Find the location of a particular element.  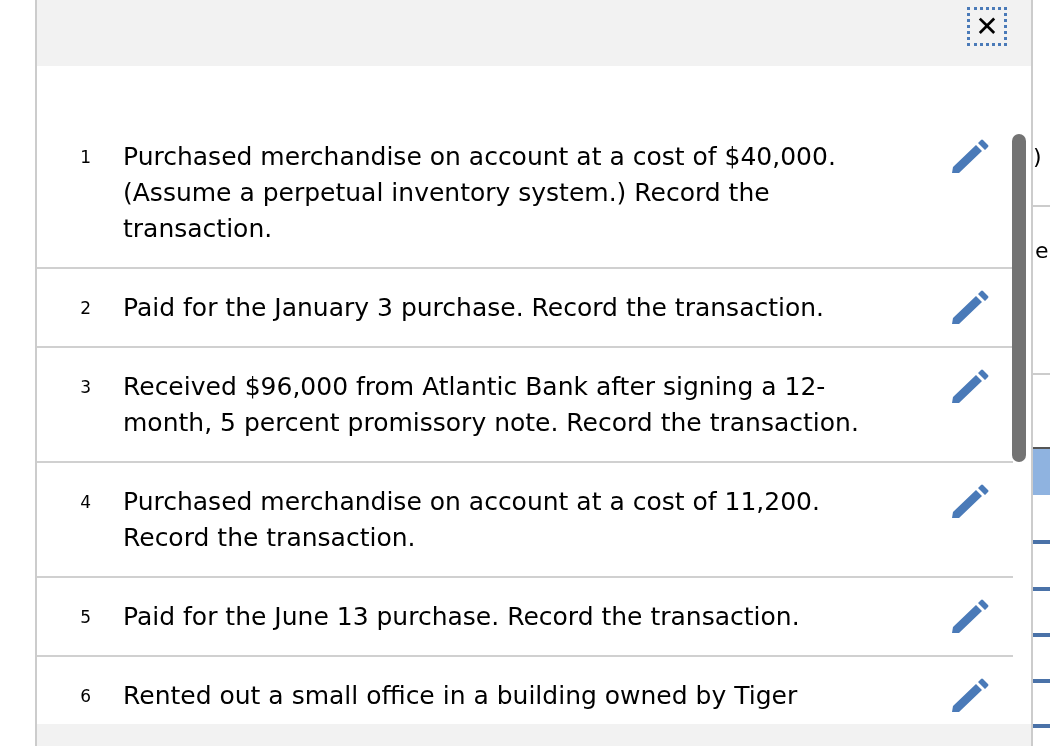

item-number: 2 is located at coordinates (85, 308).